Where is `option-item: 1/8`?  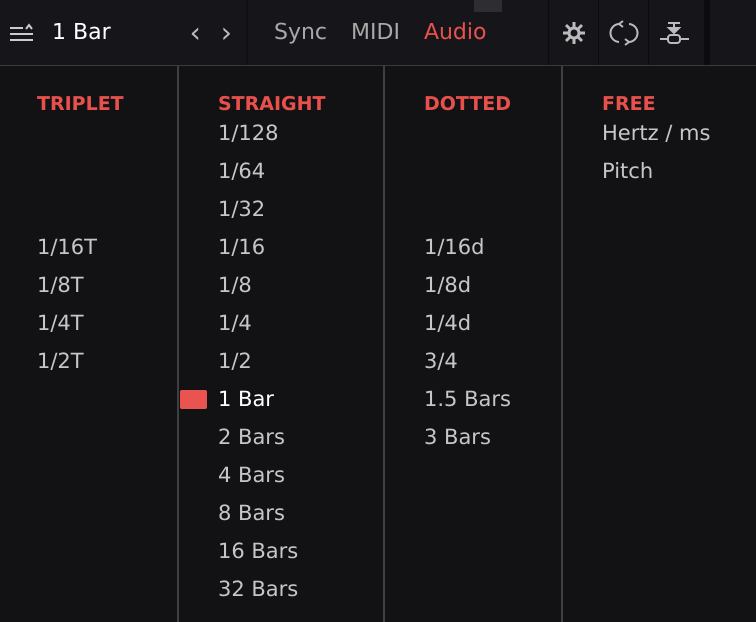
option-item: 1/8 is located at coordinates (235, 285).